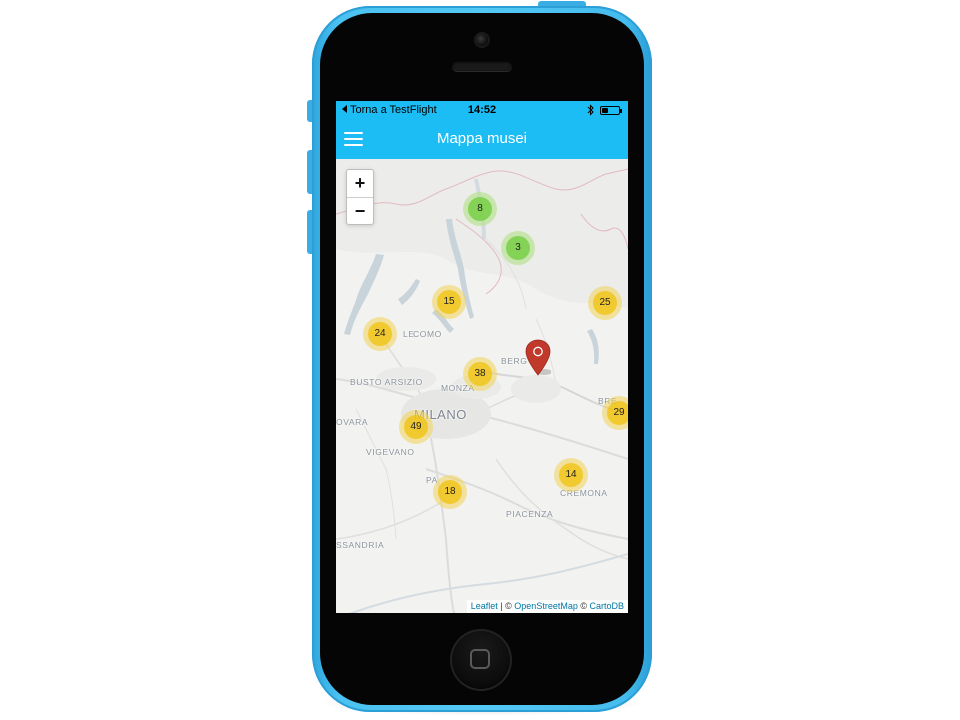 Image resolution: width=960 pixels, height=720 pixels. Describe the element at coordinates (590, 110) in the screenshot. I see `bluetooth-icon` at that location.